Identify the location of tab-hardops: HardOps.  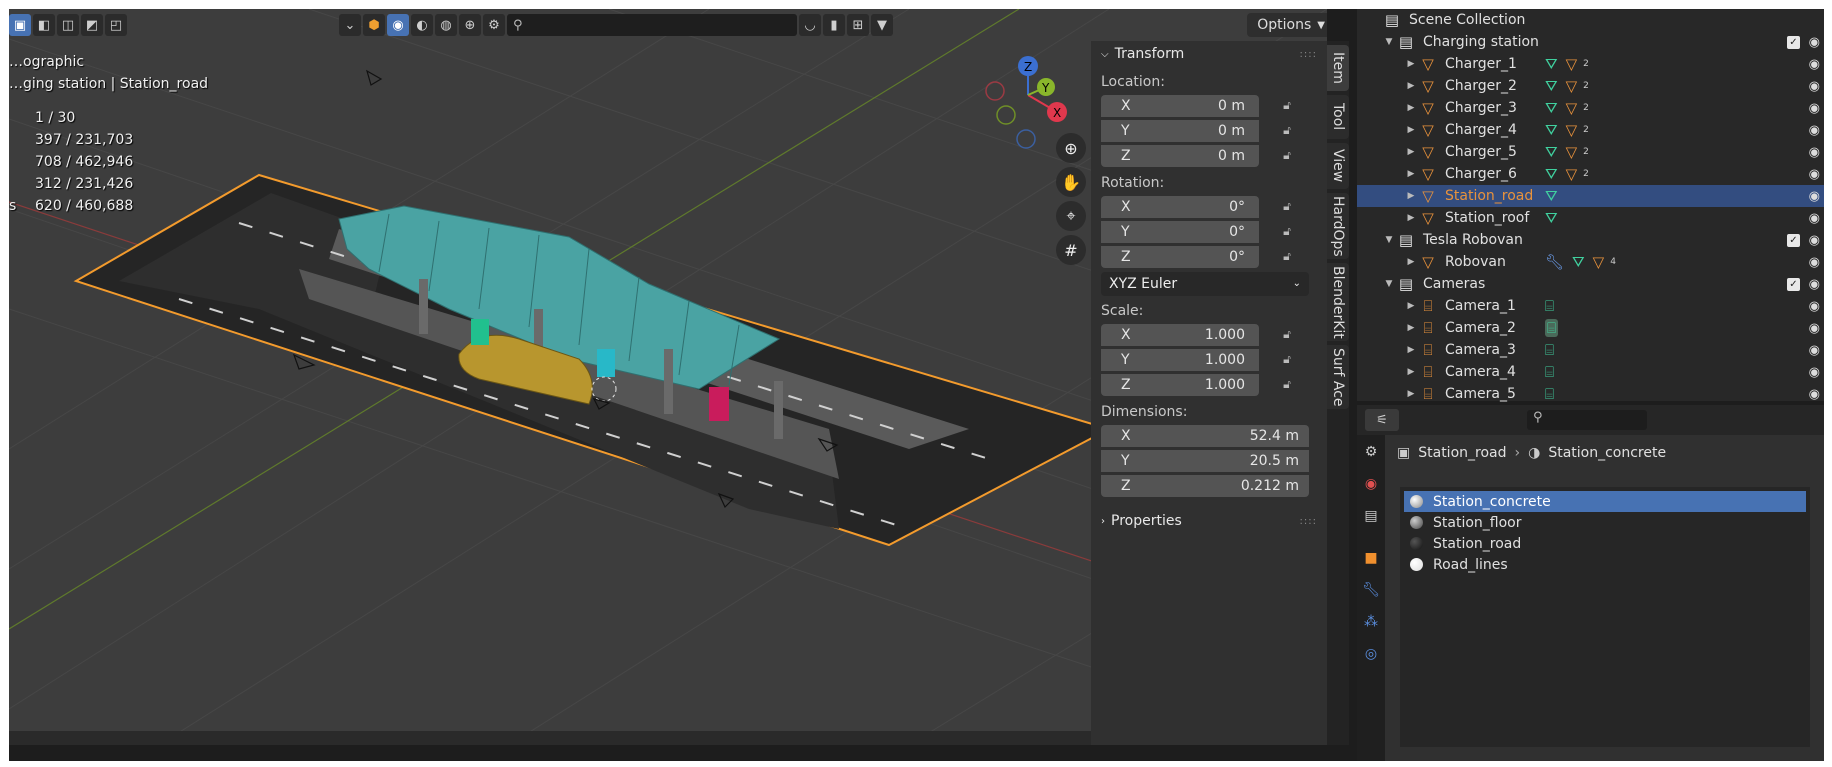
(1338, 226).